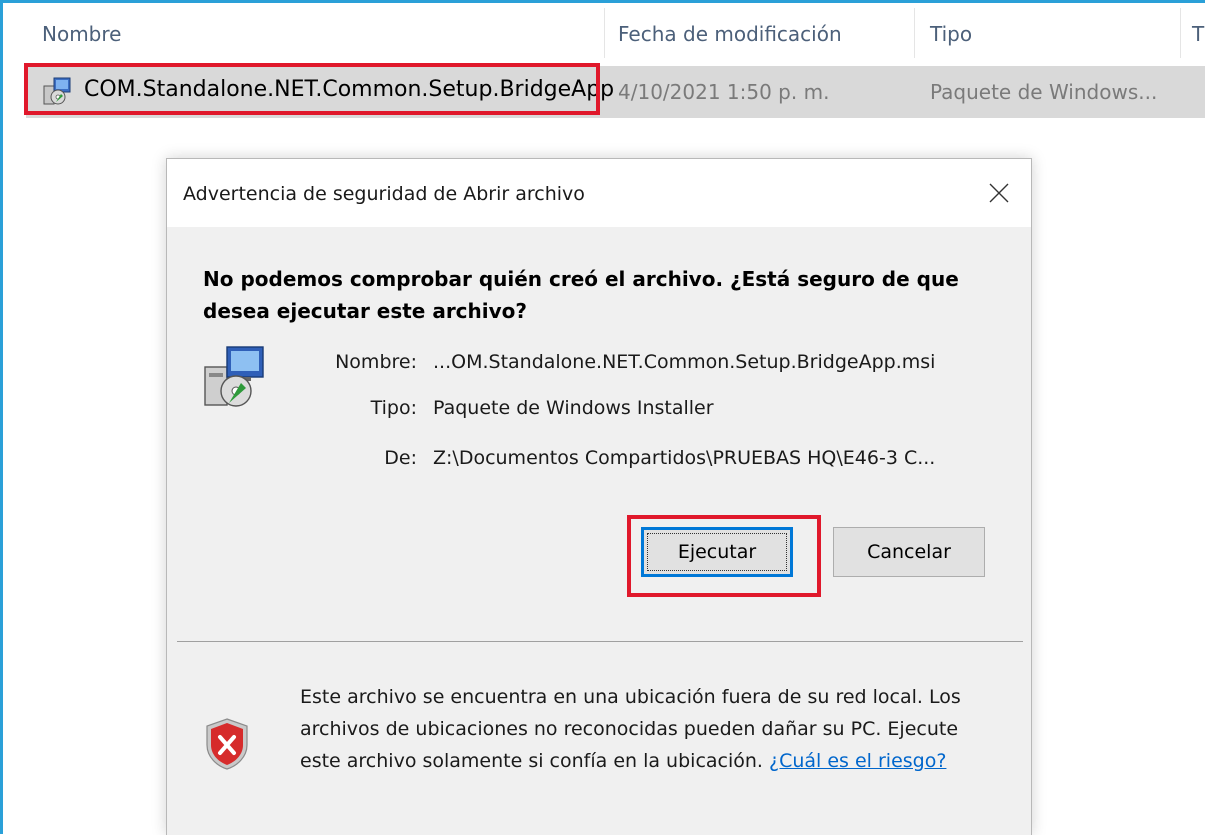  I want to click on info-name-label: Nombre:, so click(376, 362).